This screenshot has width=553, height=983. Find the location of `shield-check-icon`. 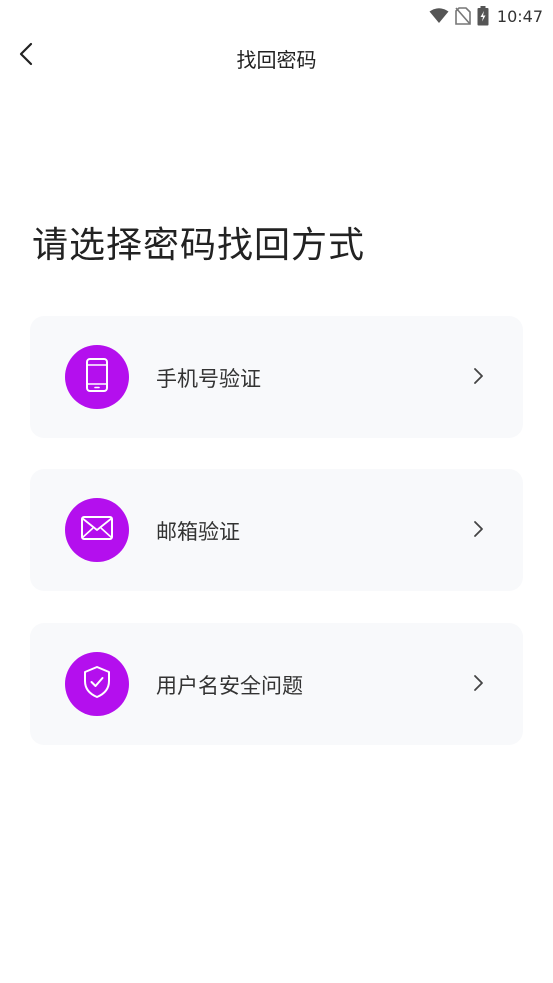

shield-check-icon is located at coordinates (97, 684).